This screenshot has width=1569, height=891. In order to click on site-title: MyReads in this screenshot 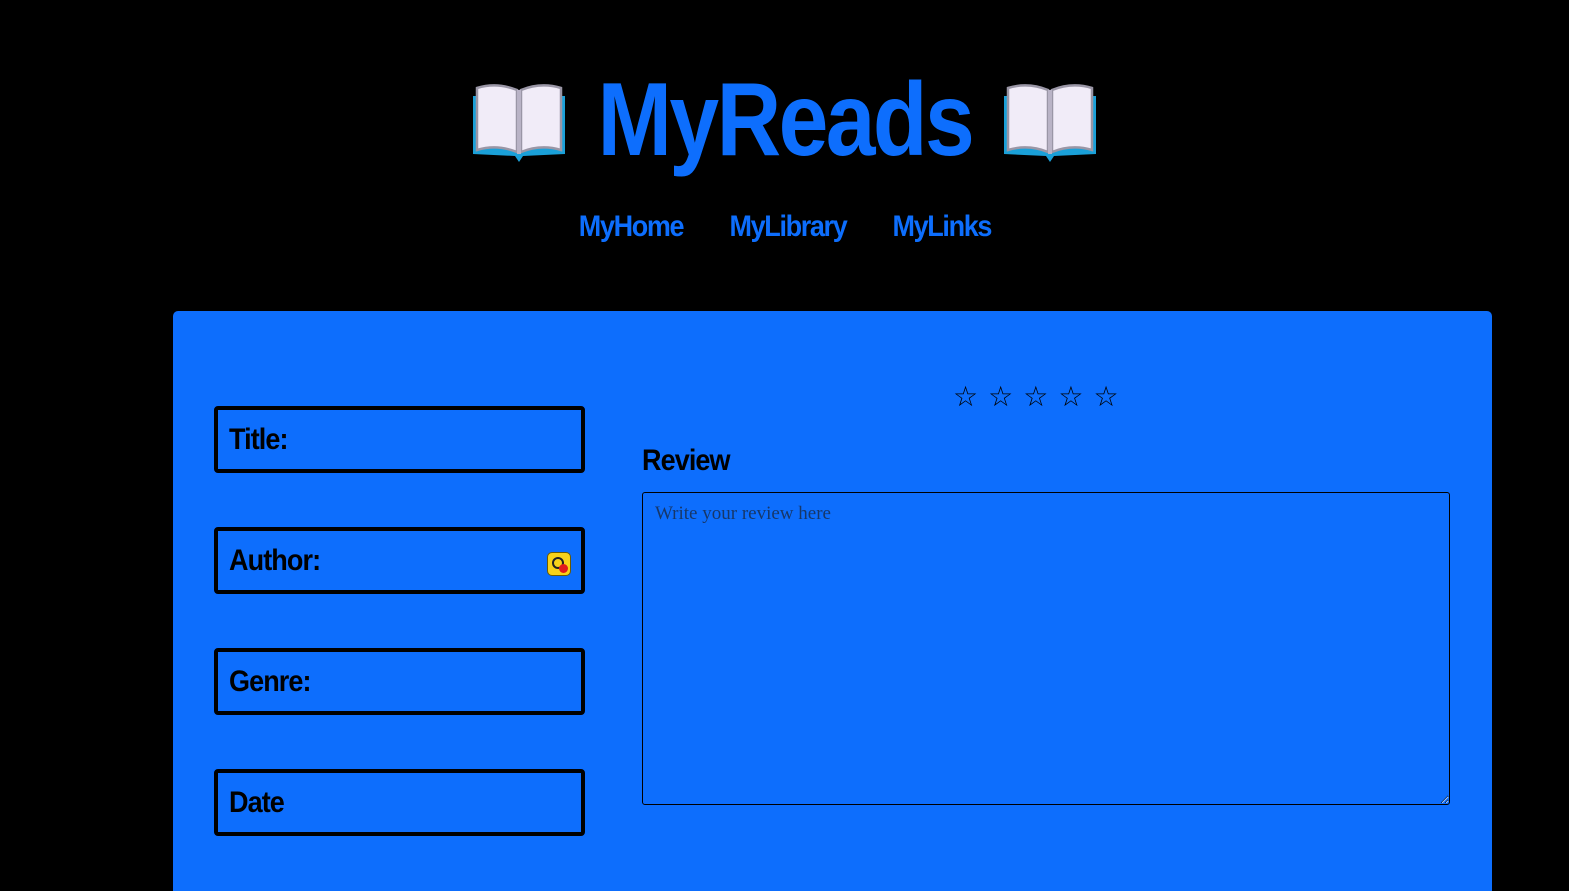, I will do `click(785, 120)`.